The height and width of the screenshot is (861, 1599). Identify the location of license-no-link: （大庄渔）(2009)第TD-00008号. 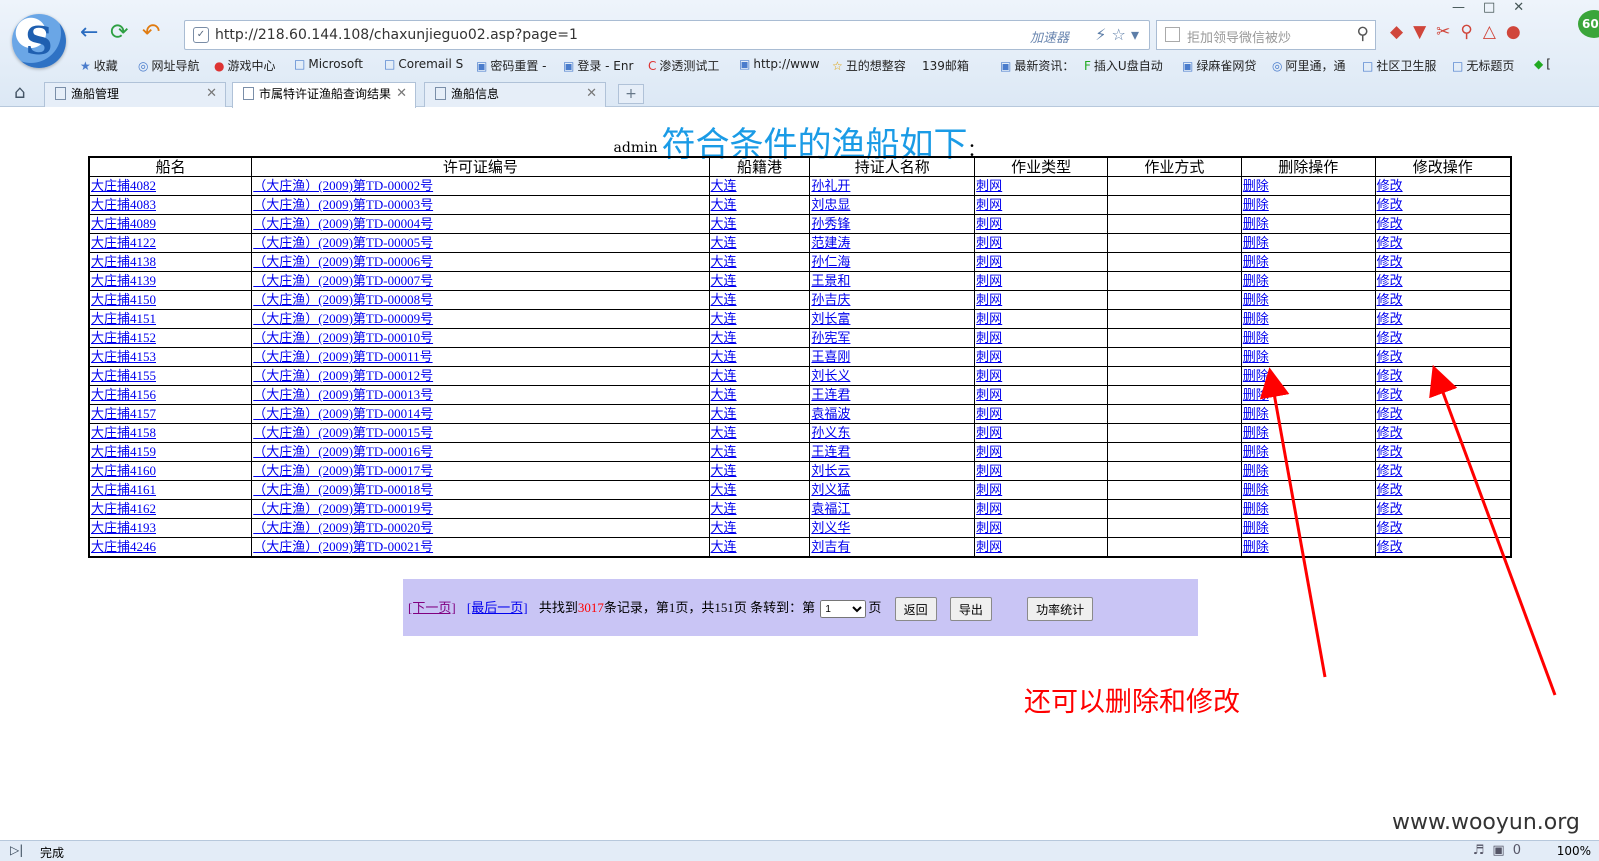
(343, 299).